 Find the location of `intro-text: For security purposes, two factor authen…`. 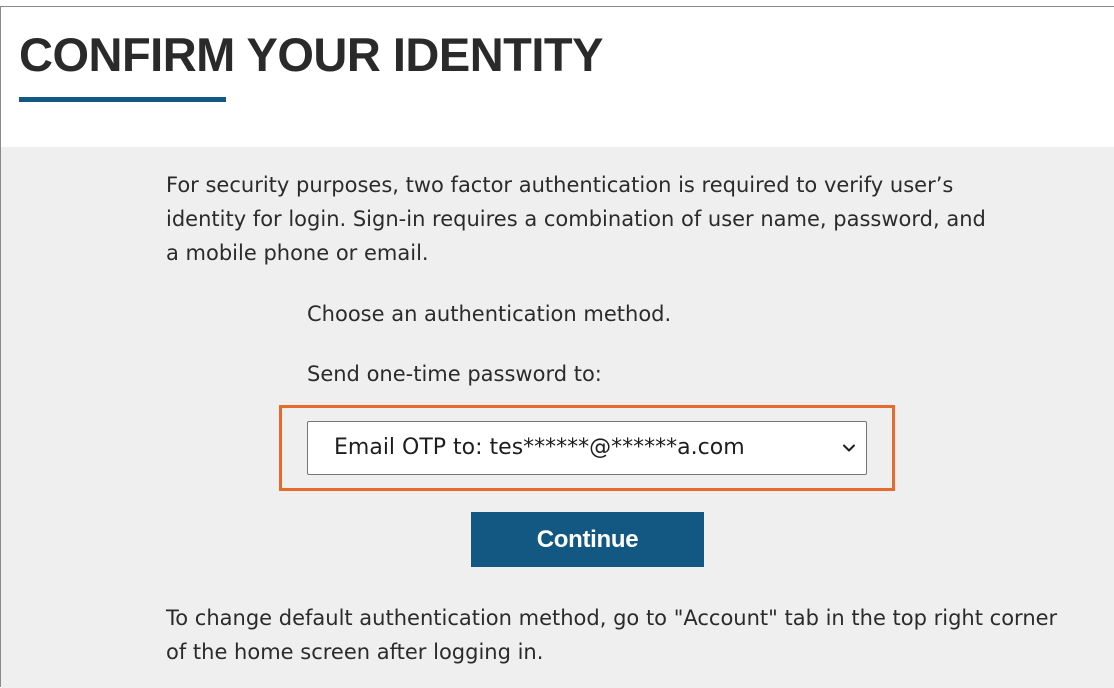

intro-text: For security purposes, two factor authen… is located at coordinates (576, 219).